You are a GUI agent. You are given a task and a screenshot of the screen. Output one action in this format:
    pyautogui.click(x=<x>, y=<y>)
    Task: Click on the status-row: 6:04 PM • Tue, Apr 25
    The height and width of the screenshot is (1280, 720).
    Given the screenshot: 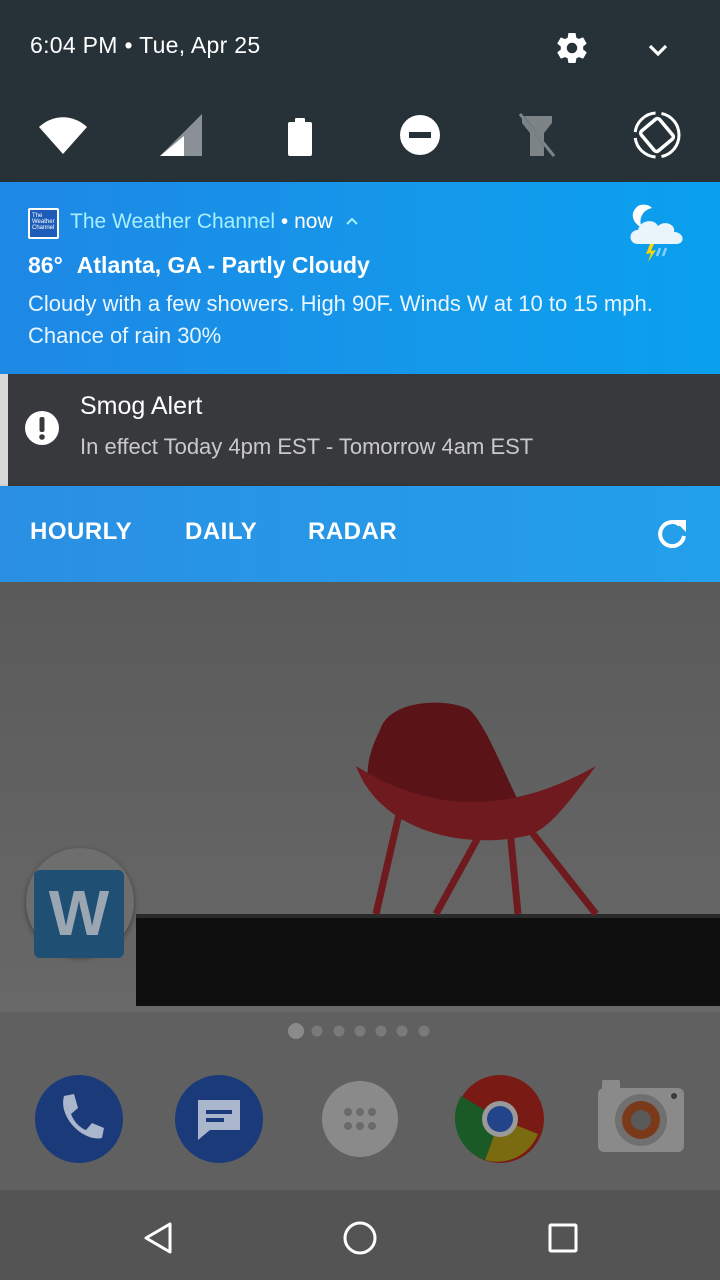 What is the action you would take?
    pyautogui.click(x=360, y=46)
    